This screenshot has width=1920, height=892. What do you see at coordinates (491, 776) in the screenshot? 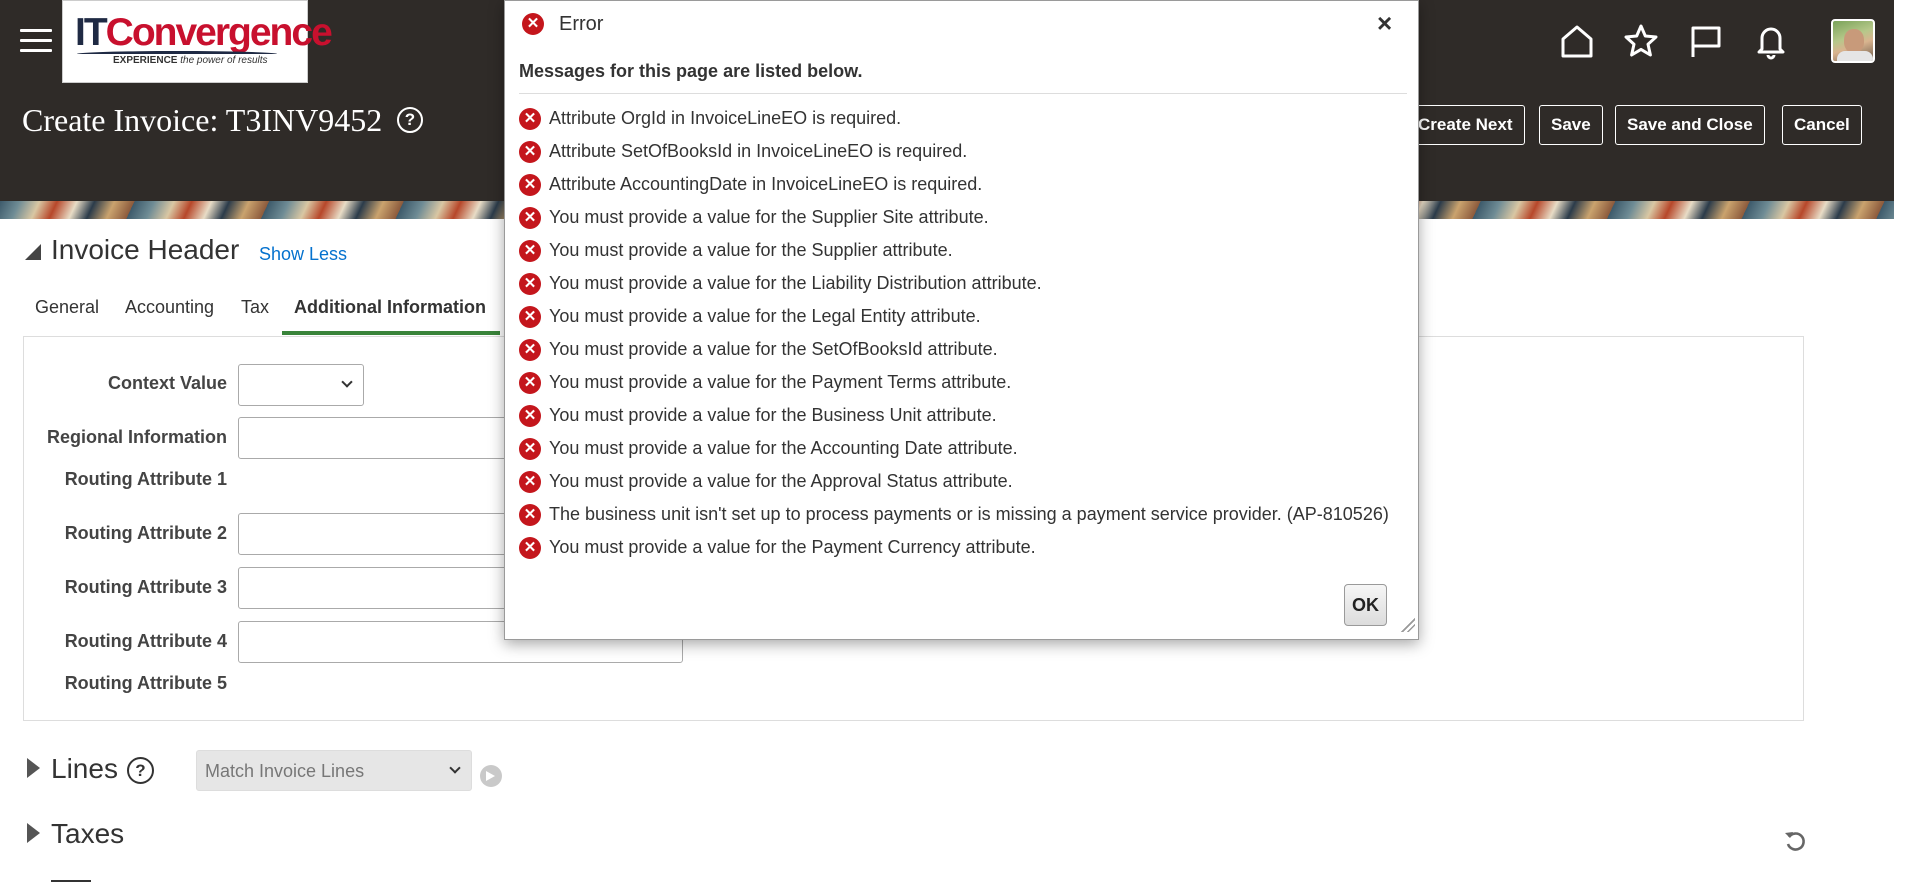
I see `go-arrow-icon` at bounding box center [491, 776].